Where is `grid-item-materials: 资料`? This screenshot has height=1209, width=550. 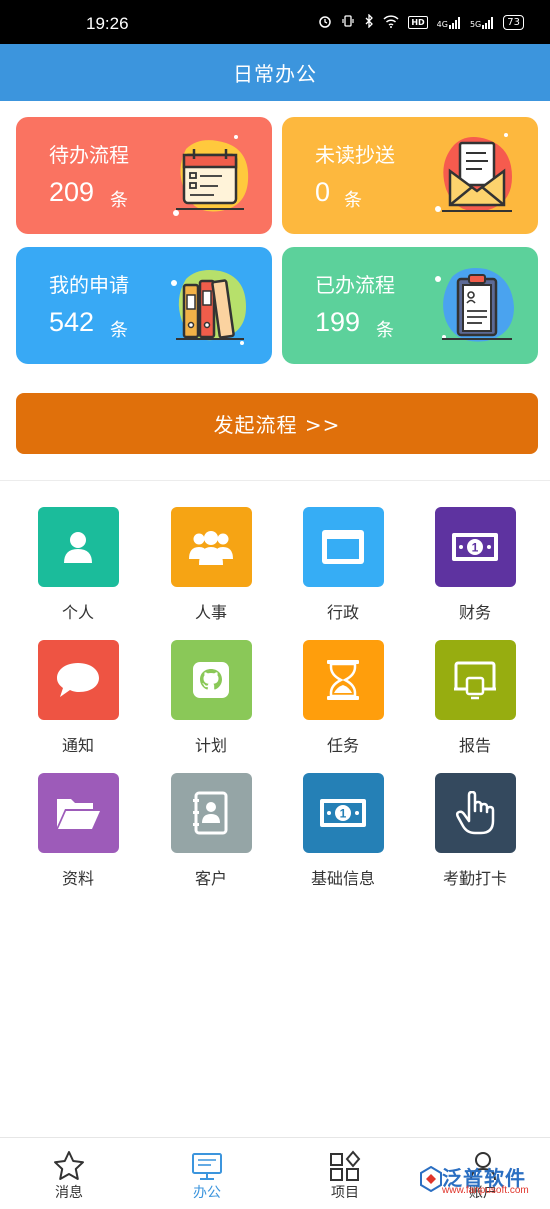 grid-item-materials: 资料 is located at coordinates (78, 831).